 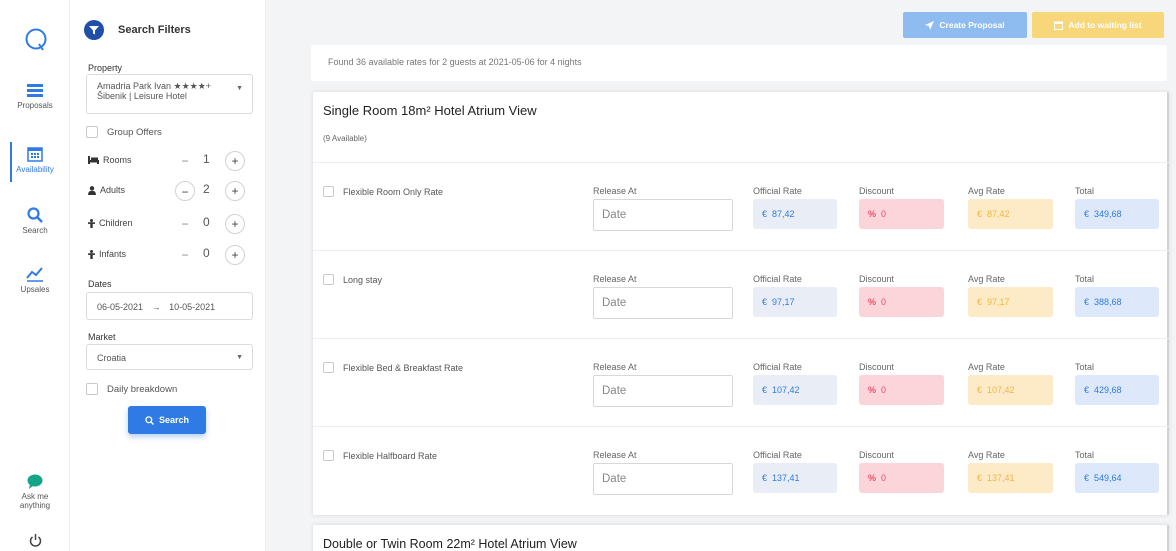 I want to click on date-range-input: 06-05-2021 → 10-05-2021, so click(x=169, y=306).